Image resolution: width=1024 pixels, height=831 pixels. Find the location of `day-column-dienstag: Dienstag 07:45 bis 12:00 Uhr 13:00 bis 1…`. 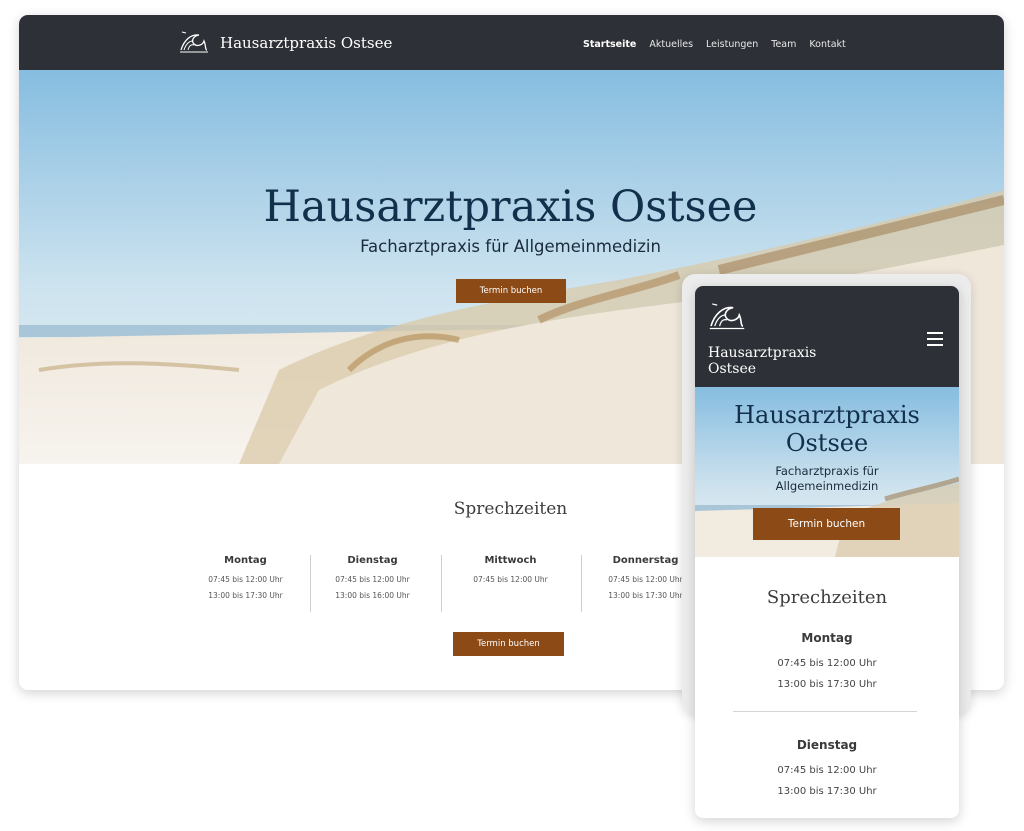

day-column-dienstag: Dienstag 07:45 bis 12:00 Uhr 13:00 bis 1… is located at coordinates (372, 579).